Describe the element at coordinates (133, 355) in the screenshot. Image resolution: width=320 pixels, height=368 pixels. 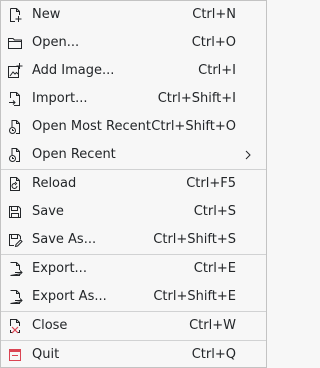
I see `menu-item-quit: Quit Ctrl+Q` at that location.